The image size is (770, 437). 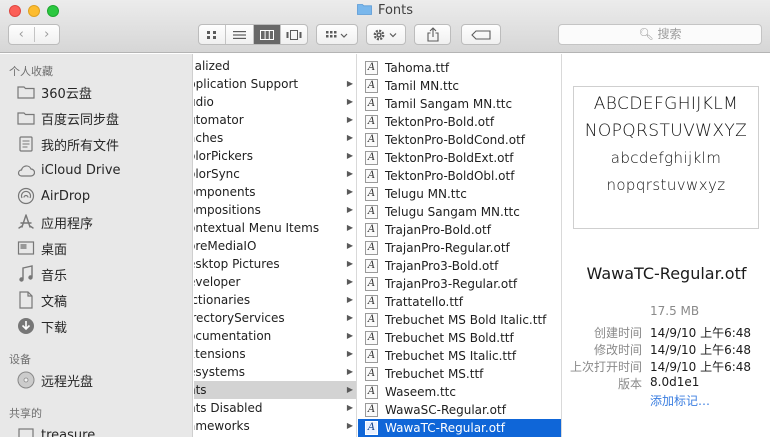 I want to click on font-file-row: A WawaTC-Regular.otf, so click(x=459, y=428).